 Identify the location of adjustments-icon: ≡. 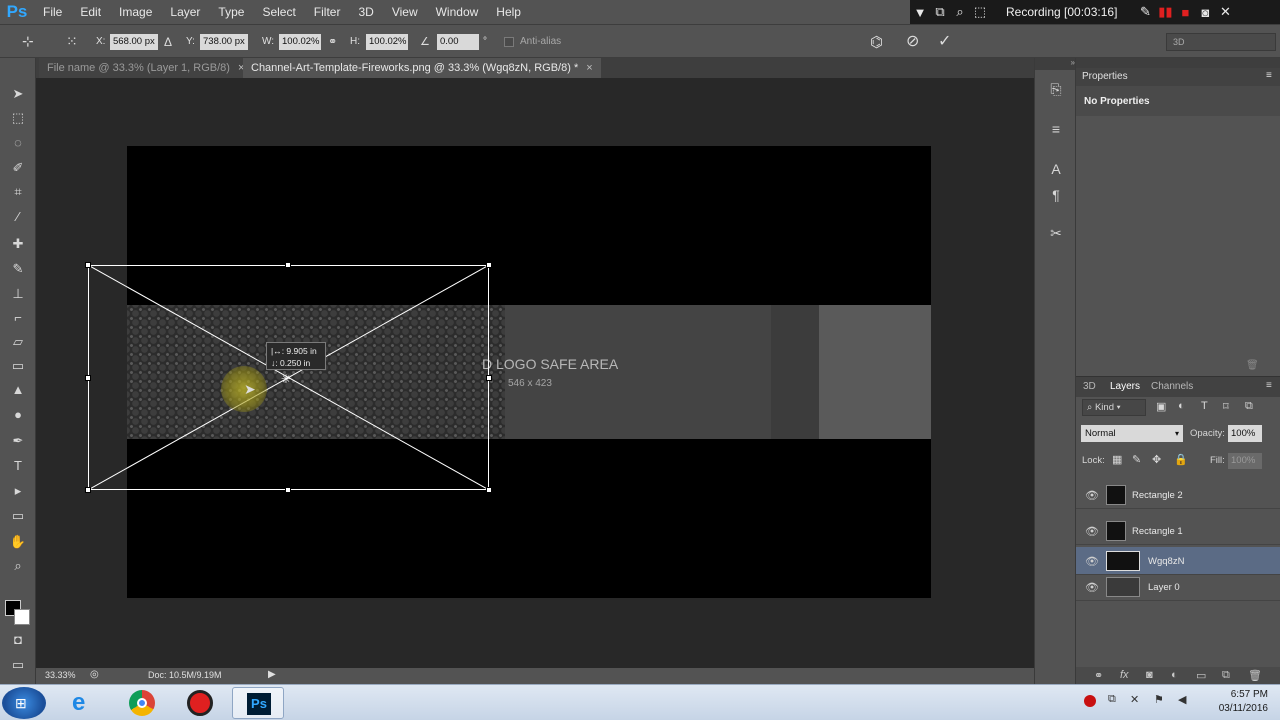
(1056, 129).